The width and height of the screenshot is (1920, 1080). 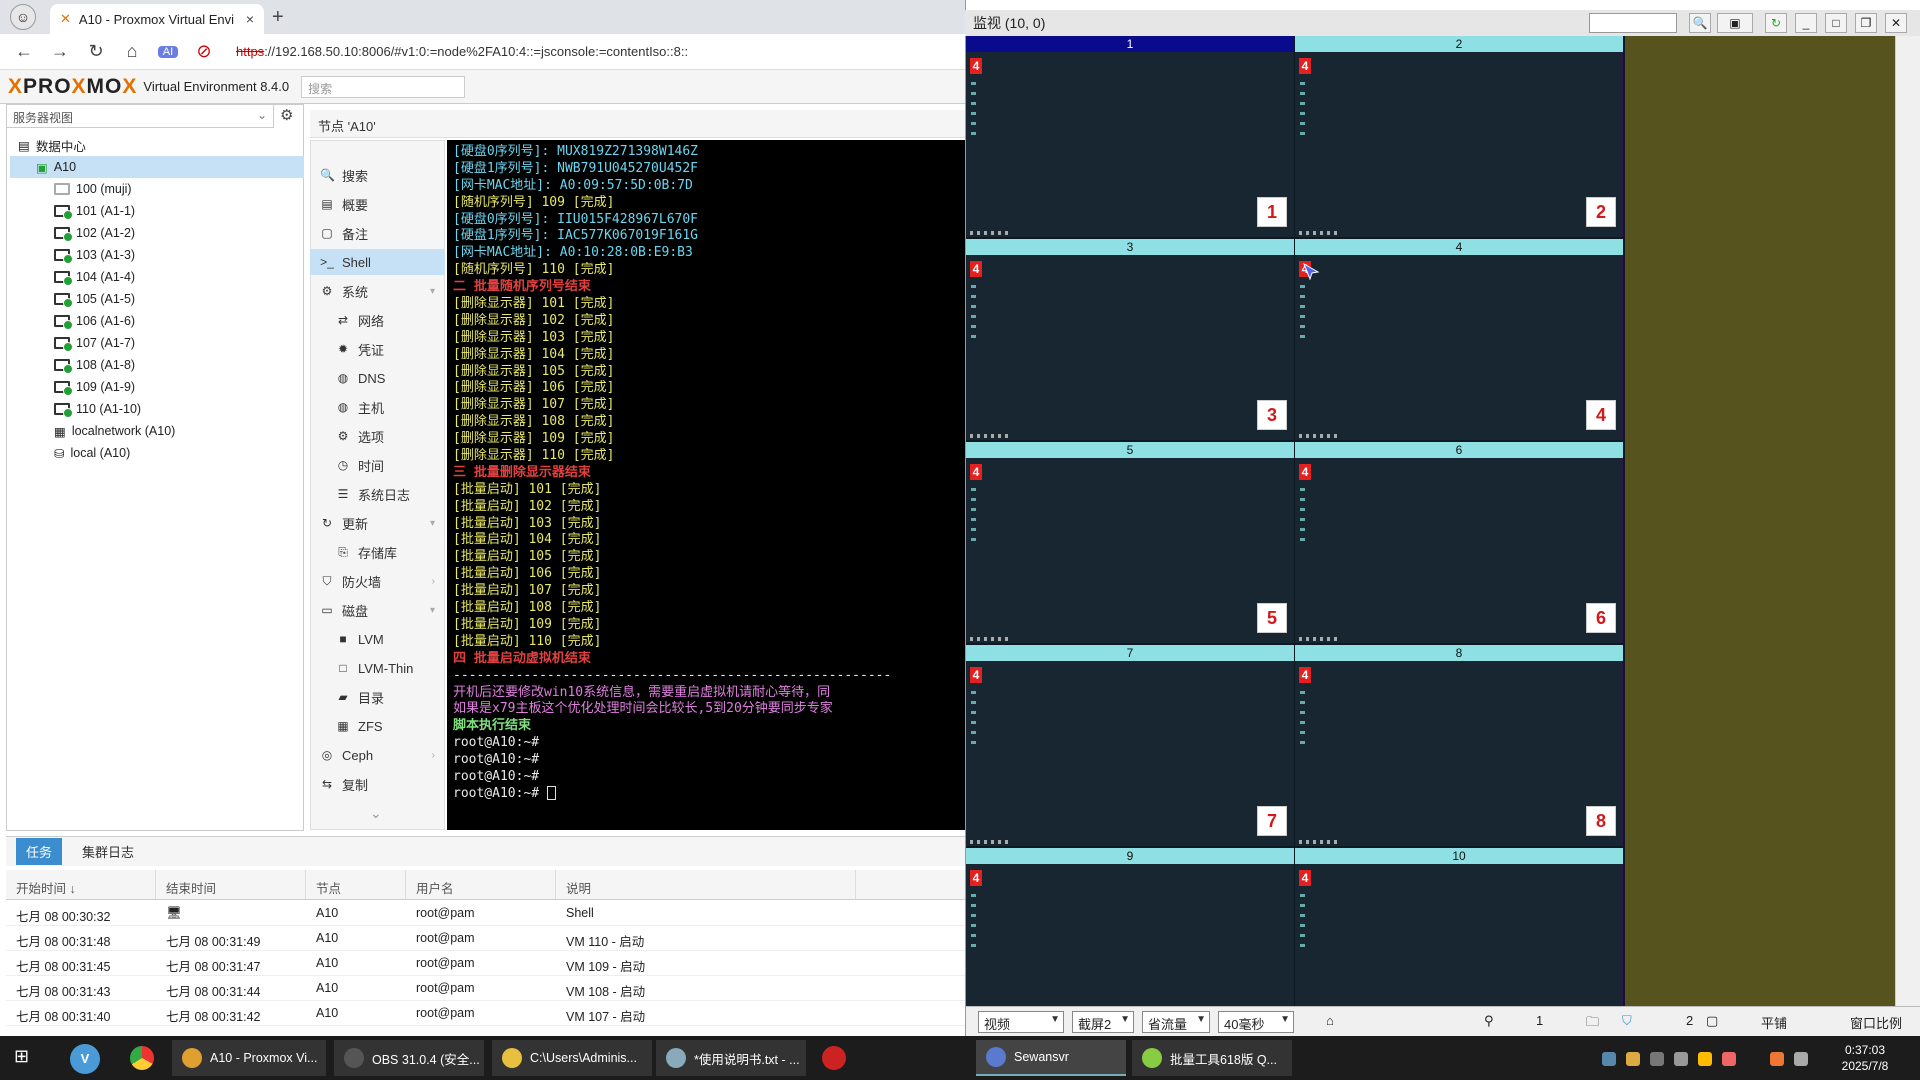 What do you see at coordinates (1896, 23) in the screenshot?
I see `close-icon: ✕` at bounding box center [1896, 23].